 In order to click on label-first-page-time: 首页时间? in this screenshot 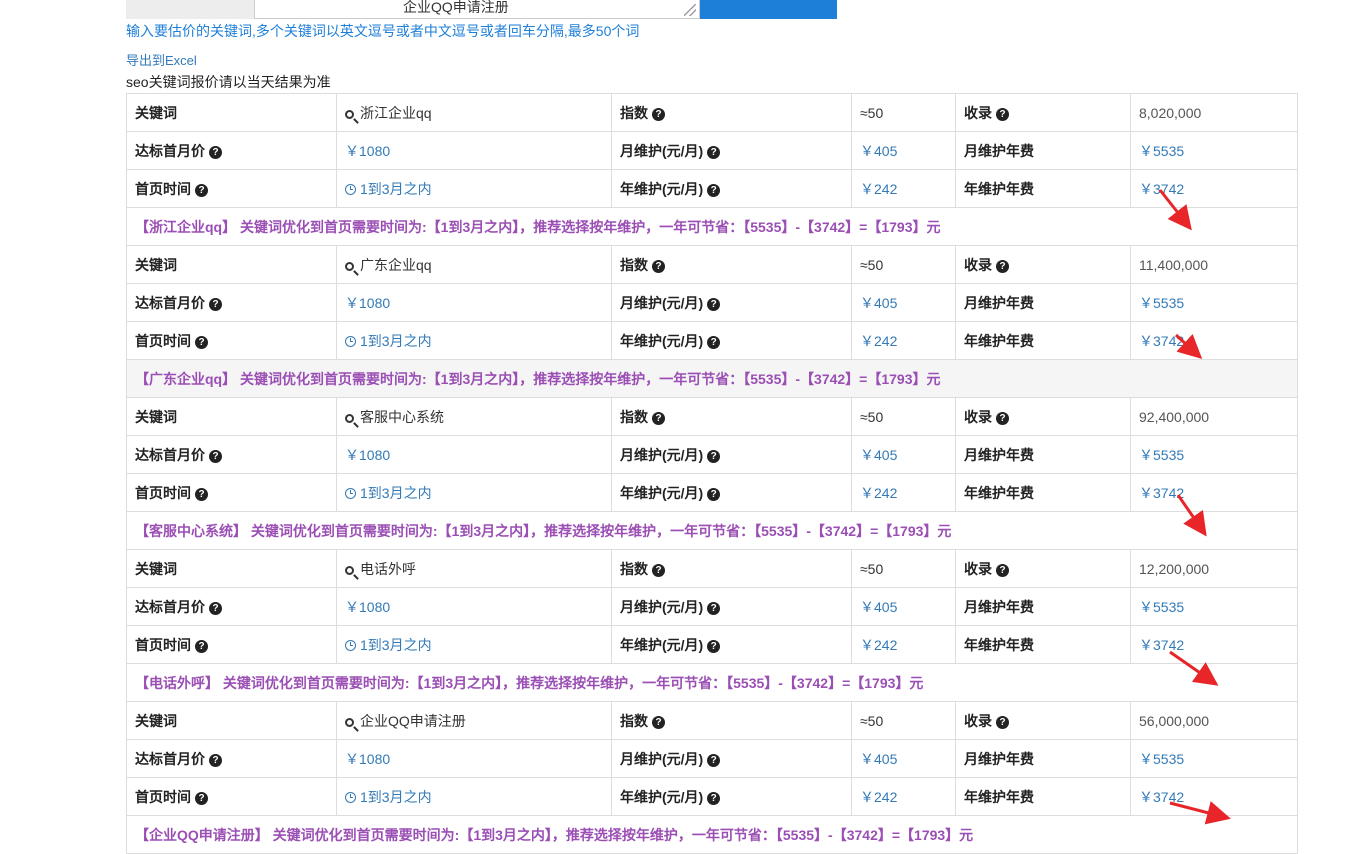, I will do `click(231, 188)`.